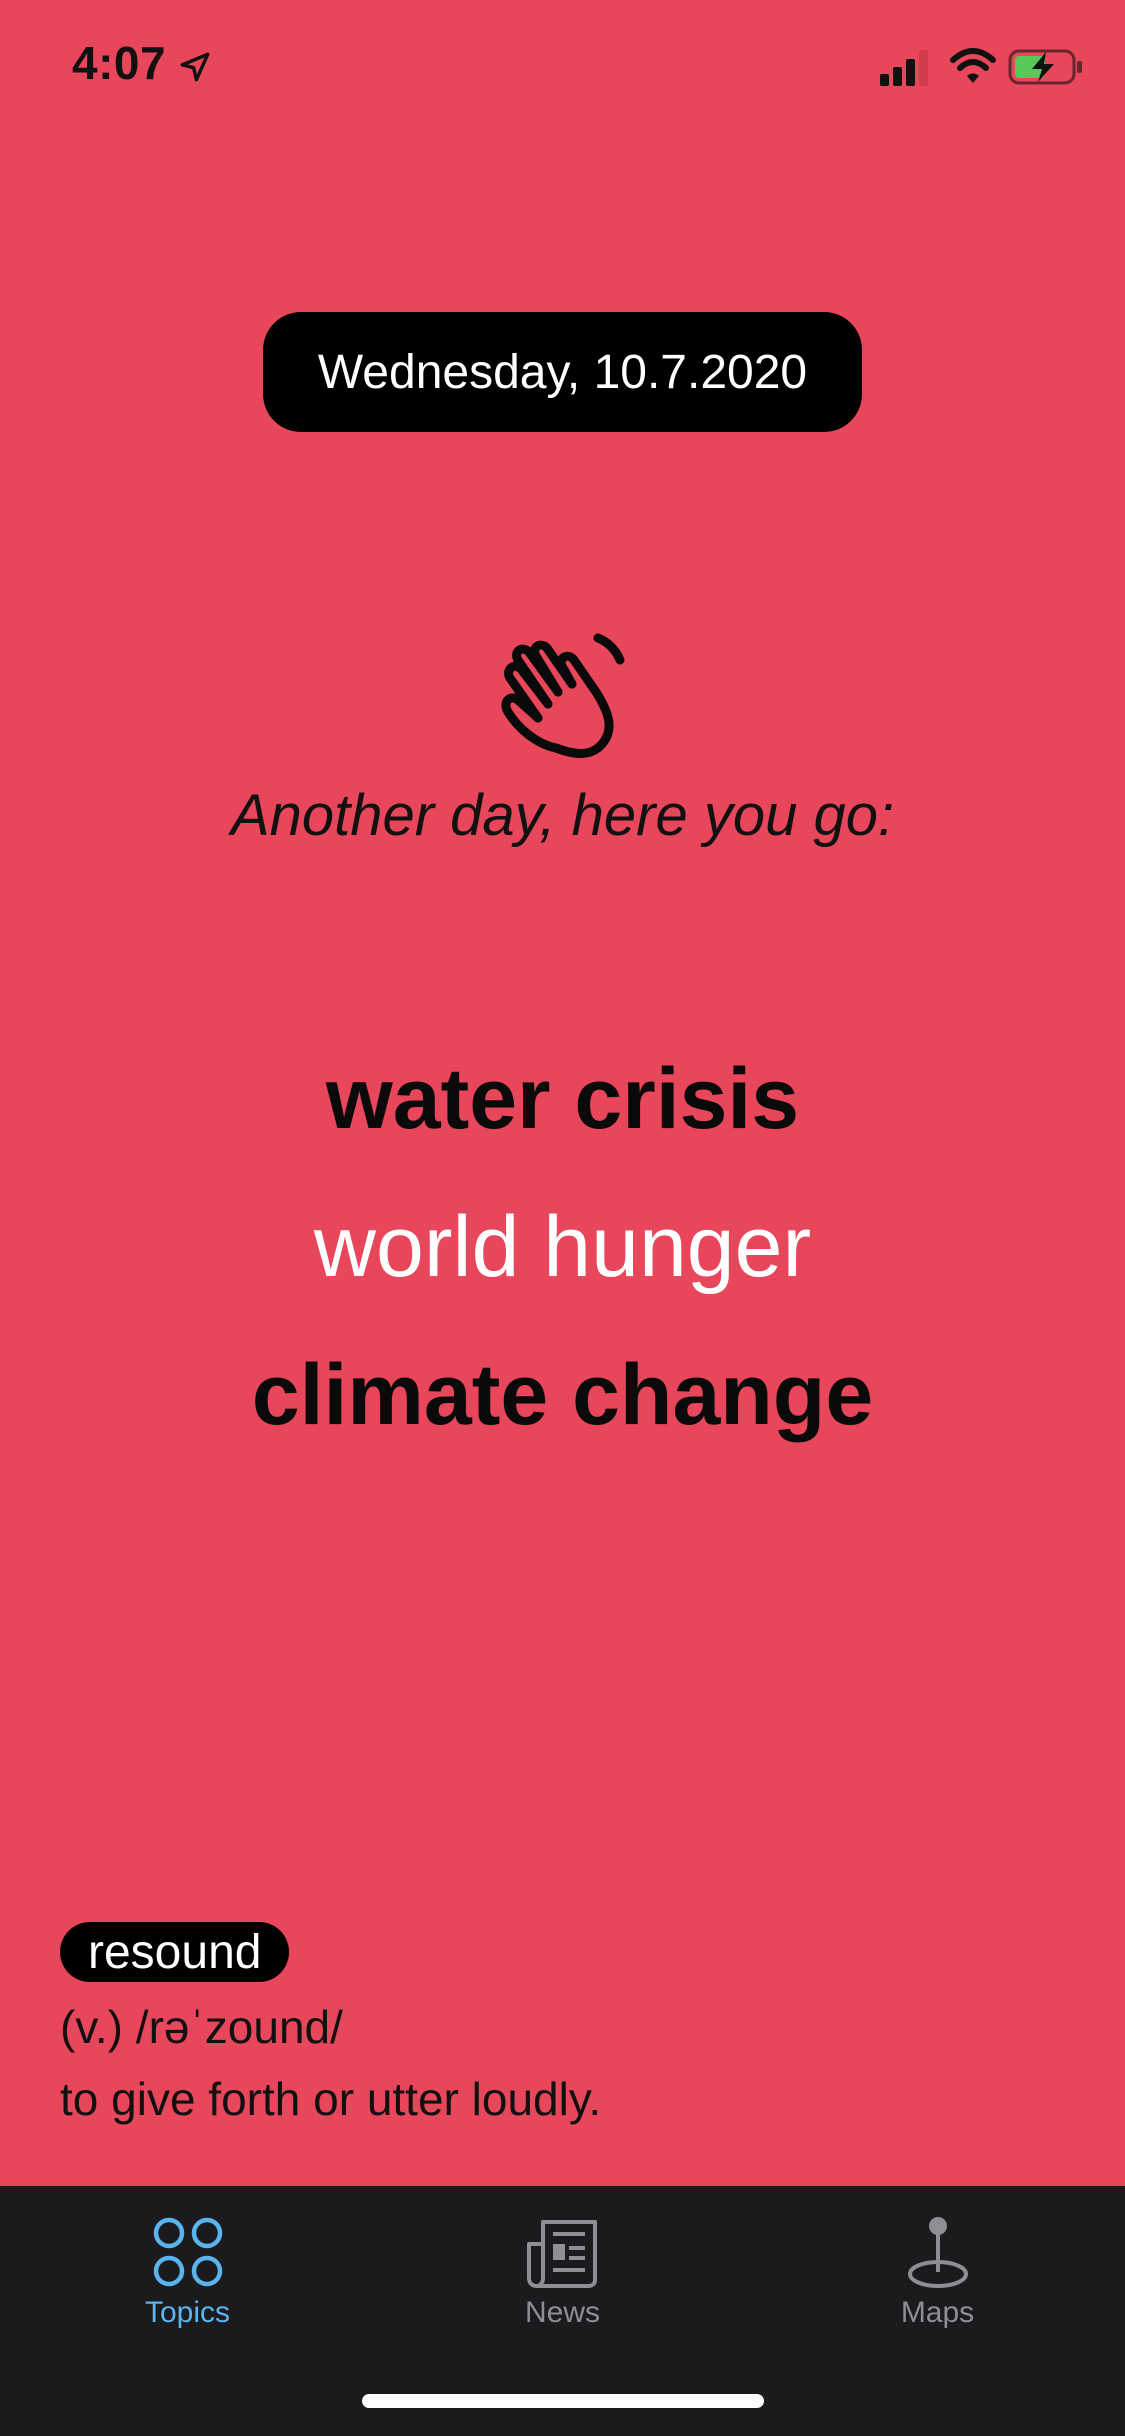 The width and height of the screenshot is (1125, 2436). Describe the element at coordinates (937, 2252) in the screenshot. I see `map-pin-icon` at that location.